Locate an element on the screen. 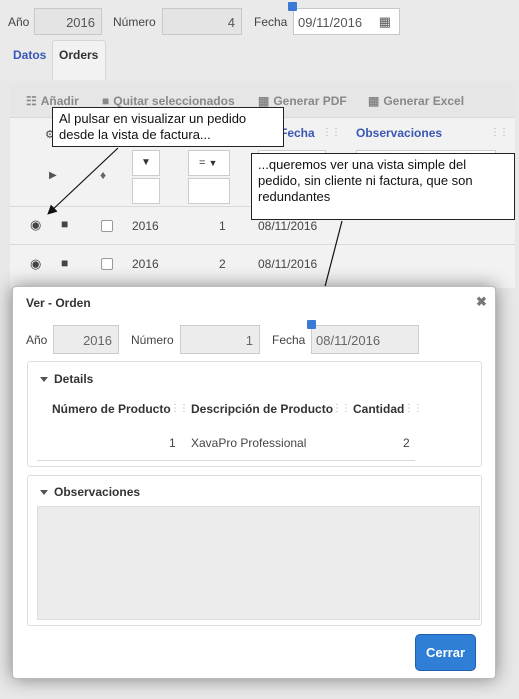  detail-cantidad: 2 is located at coordinates (406, 443).